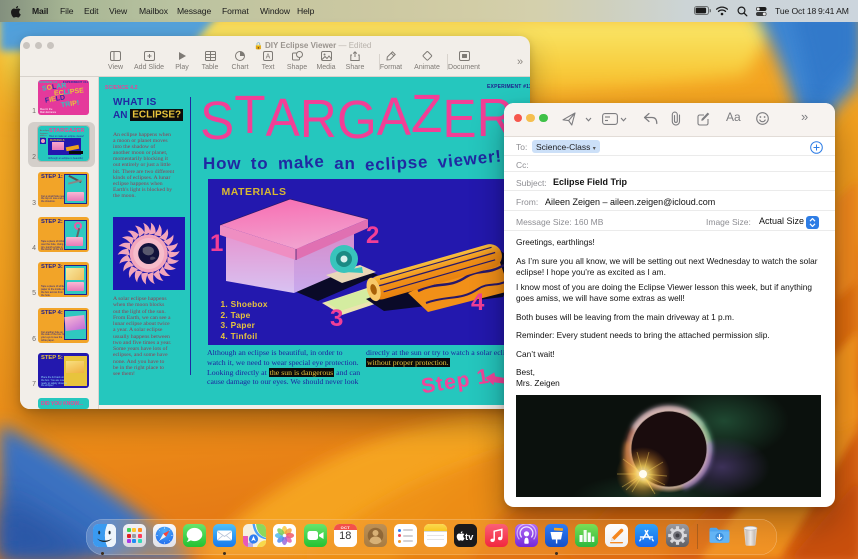 This screenshot has height=559, width=858. What do you see at coordinates (372, 235) in the screenshot?
I see `svg-text: 2` at bounding box center [372, 235].